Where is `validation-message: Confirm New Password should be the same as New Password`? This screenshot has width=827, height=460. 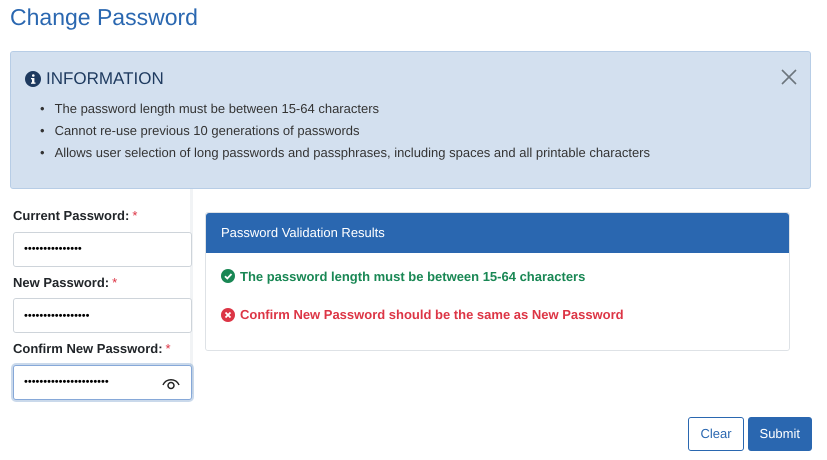
validation-message: Confirm New Password should be the same as New Password is located at coordinates (432, 315).